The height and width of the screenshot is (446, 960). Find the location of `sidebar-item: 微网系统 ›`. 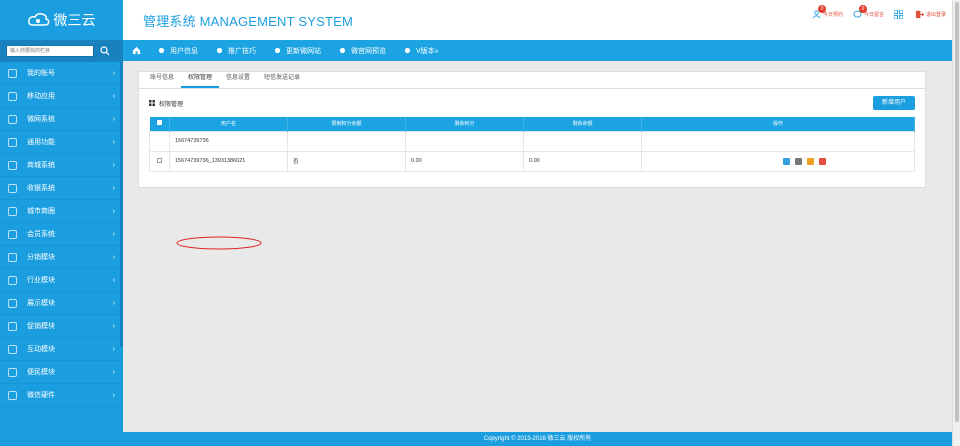

sidebar-item: 微网系统 › is located at coordinates (61, 119).